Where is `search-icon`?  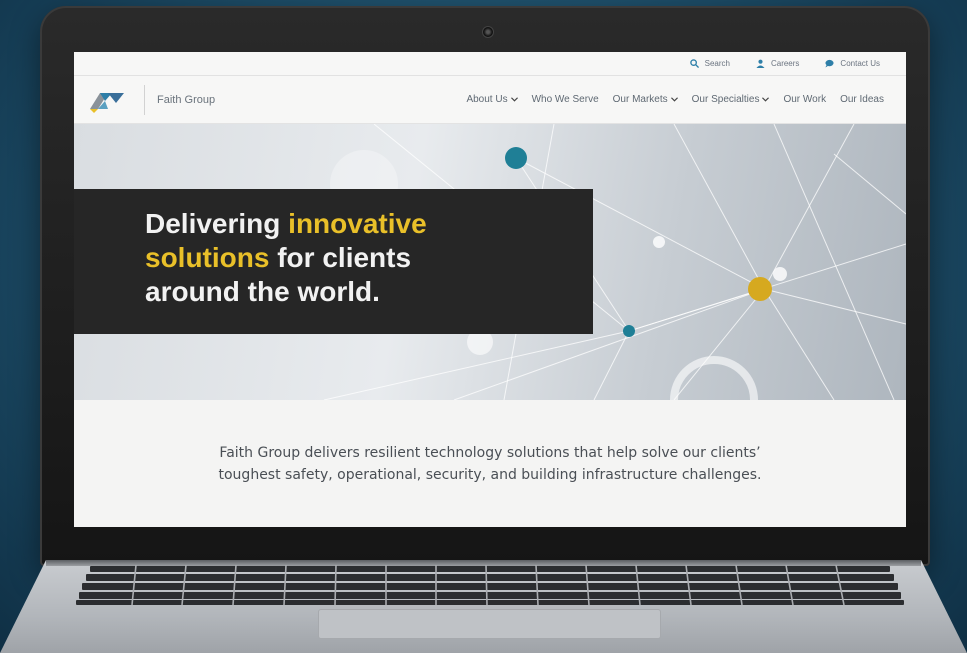
search-icon is located at coordinates (694, 63).